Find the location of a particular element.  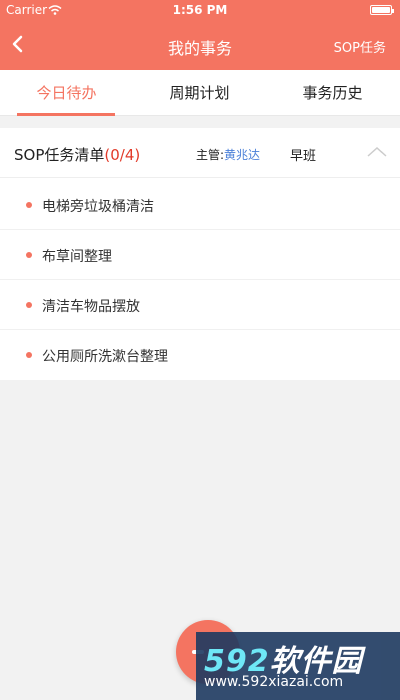

task-item: 电梯旁垃圾桶清洁 is located at coordinates (200, 205).